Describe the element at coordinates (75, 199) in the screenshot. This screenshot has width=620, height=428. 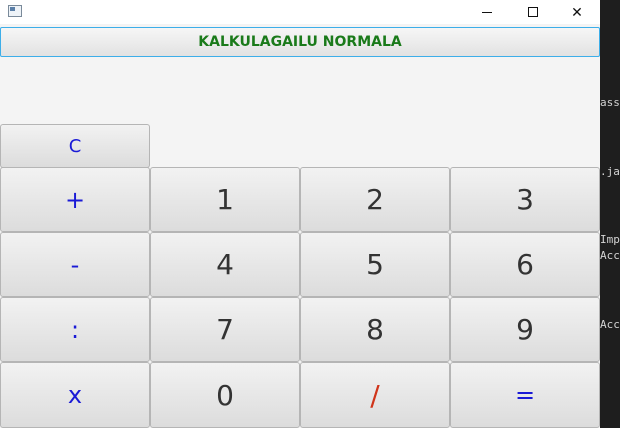
I see `add-button: +` at that location.